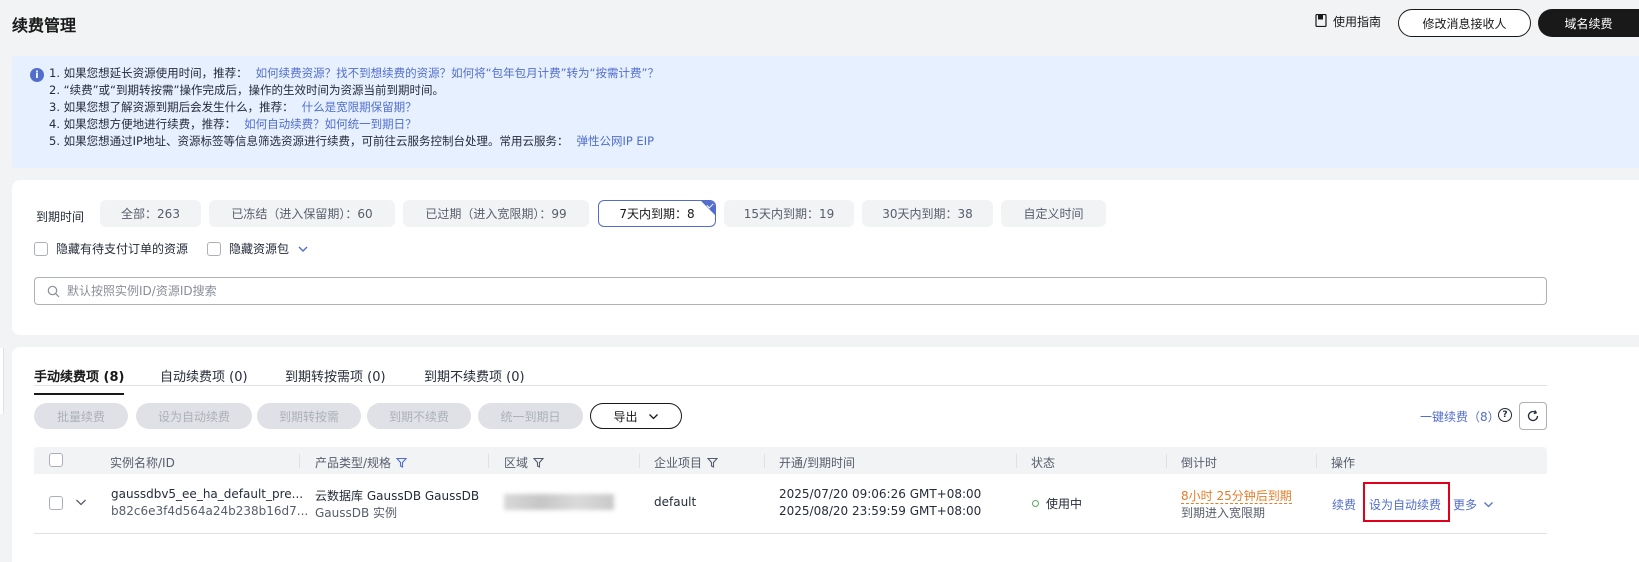 The image size is (1639, 562). Describe the element at coordinates (37, 75) in the screenshot. I see `info-icon: i` at that location.